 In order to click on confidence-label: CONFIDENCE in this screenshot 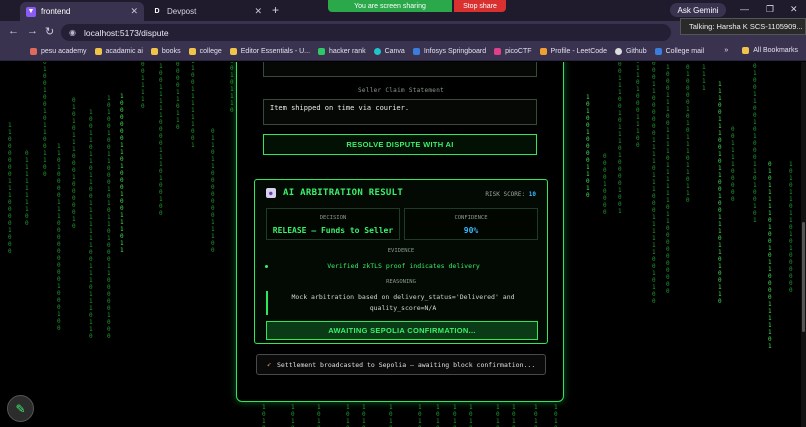, I will do `click(471, 218)`.